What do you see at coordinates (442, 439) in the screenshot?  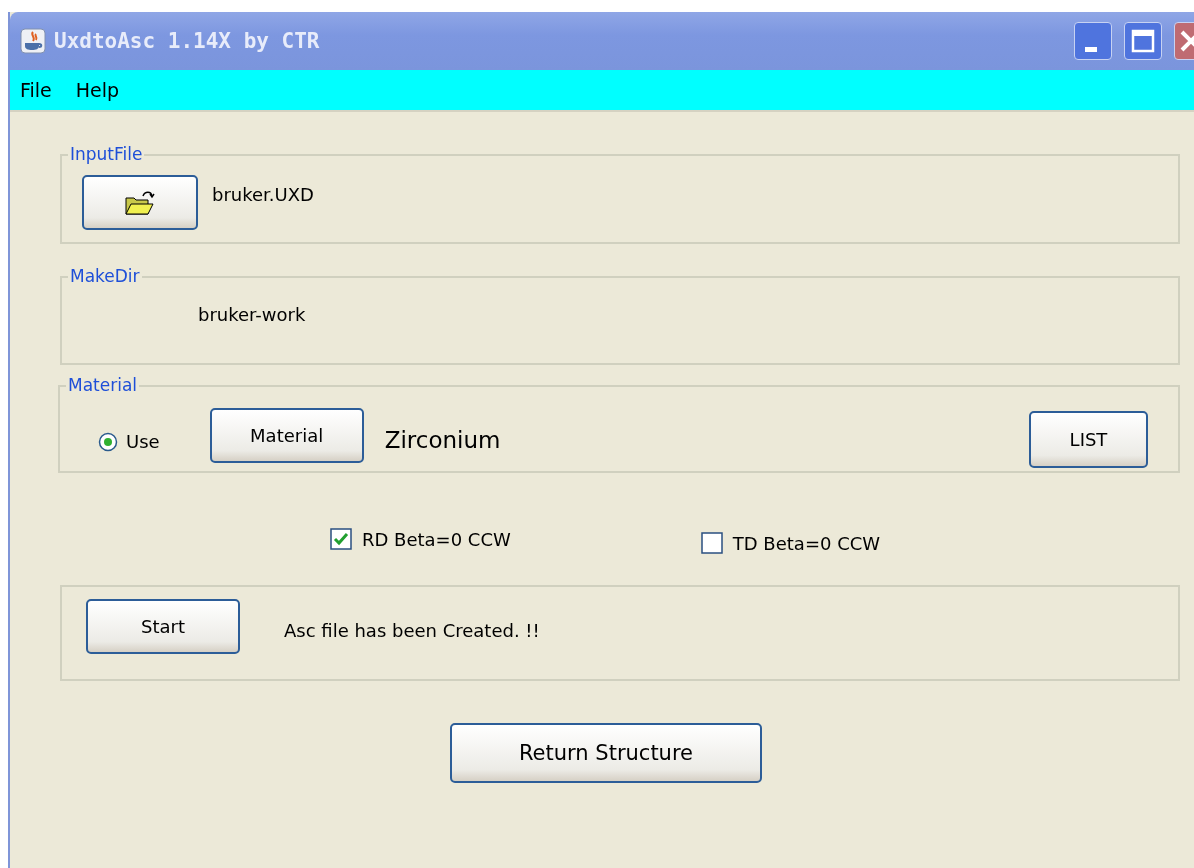 I see `material-name: Zirconium` at bounding box center [442, 439].